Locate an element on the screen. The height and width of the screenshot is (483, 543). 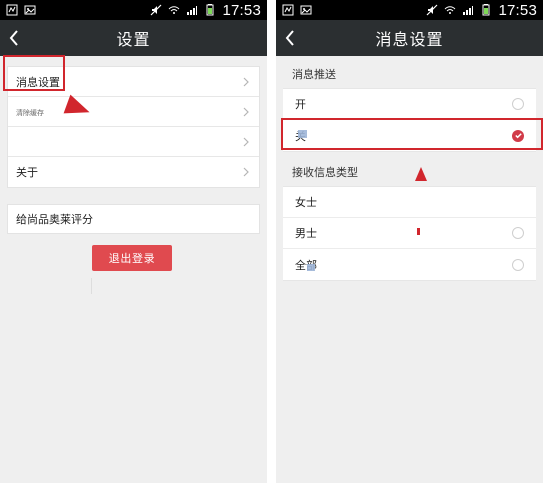
check-icon is located at coordinates (518, 136).